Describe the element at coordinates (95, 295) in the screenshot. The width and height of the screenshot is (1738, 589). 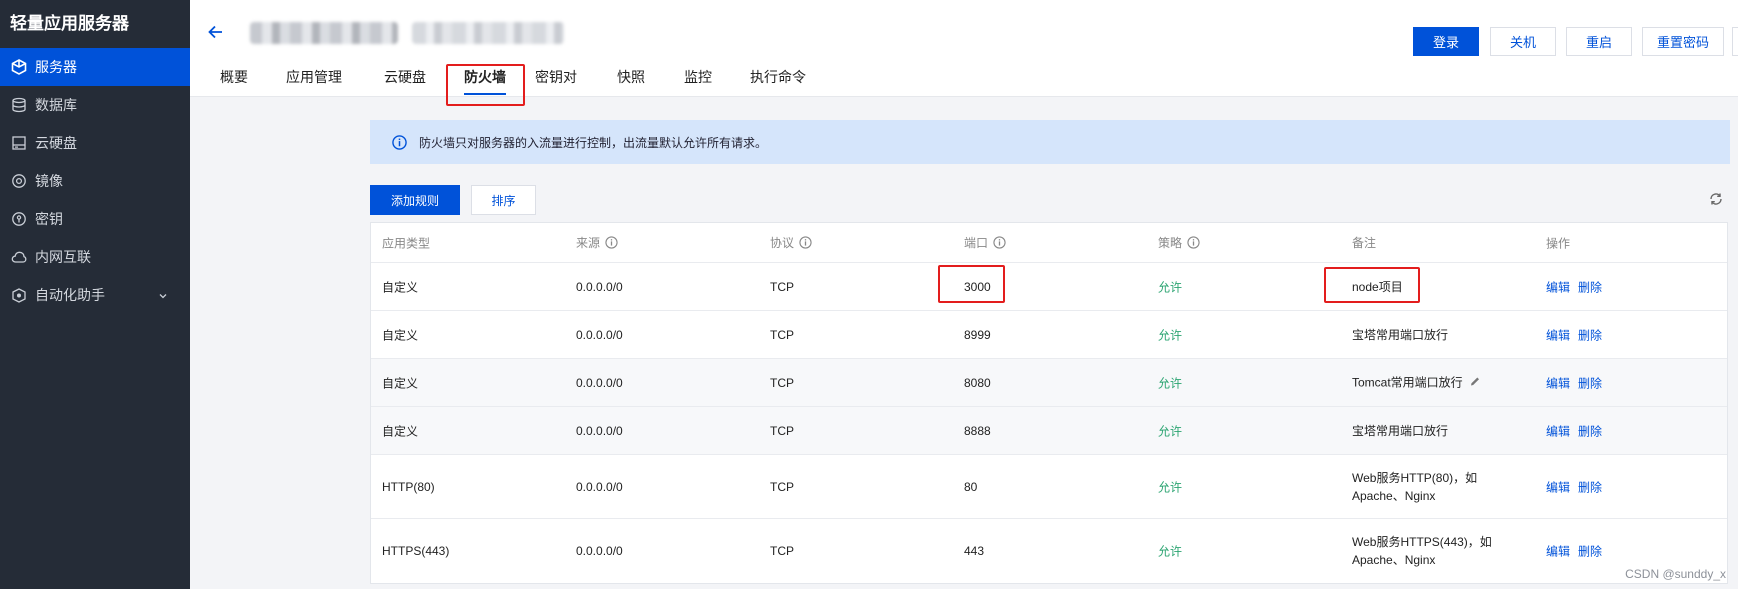
I see `sidebar-item-automation: 自动化助手` at that location.